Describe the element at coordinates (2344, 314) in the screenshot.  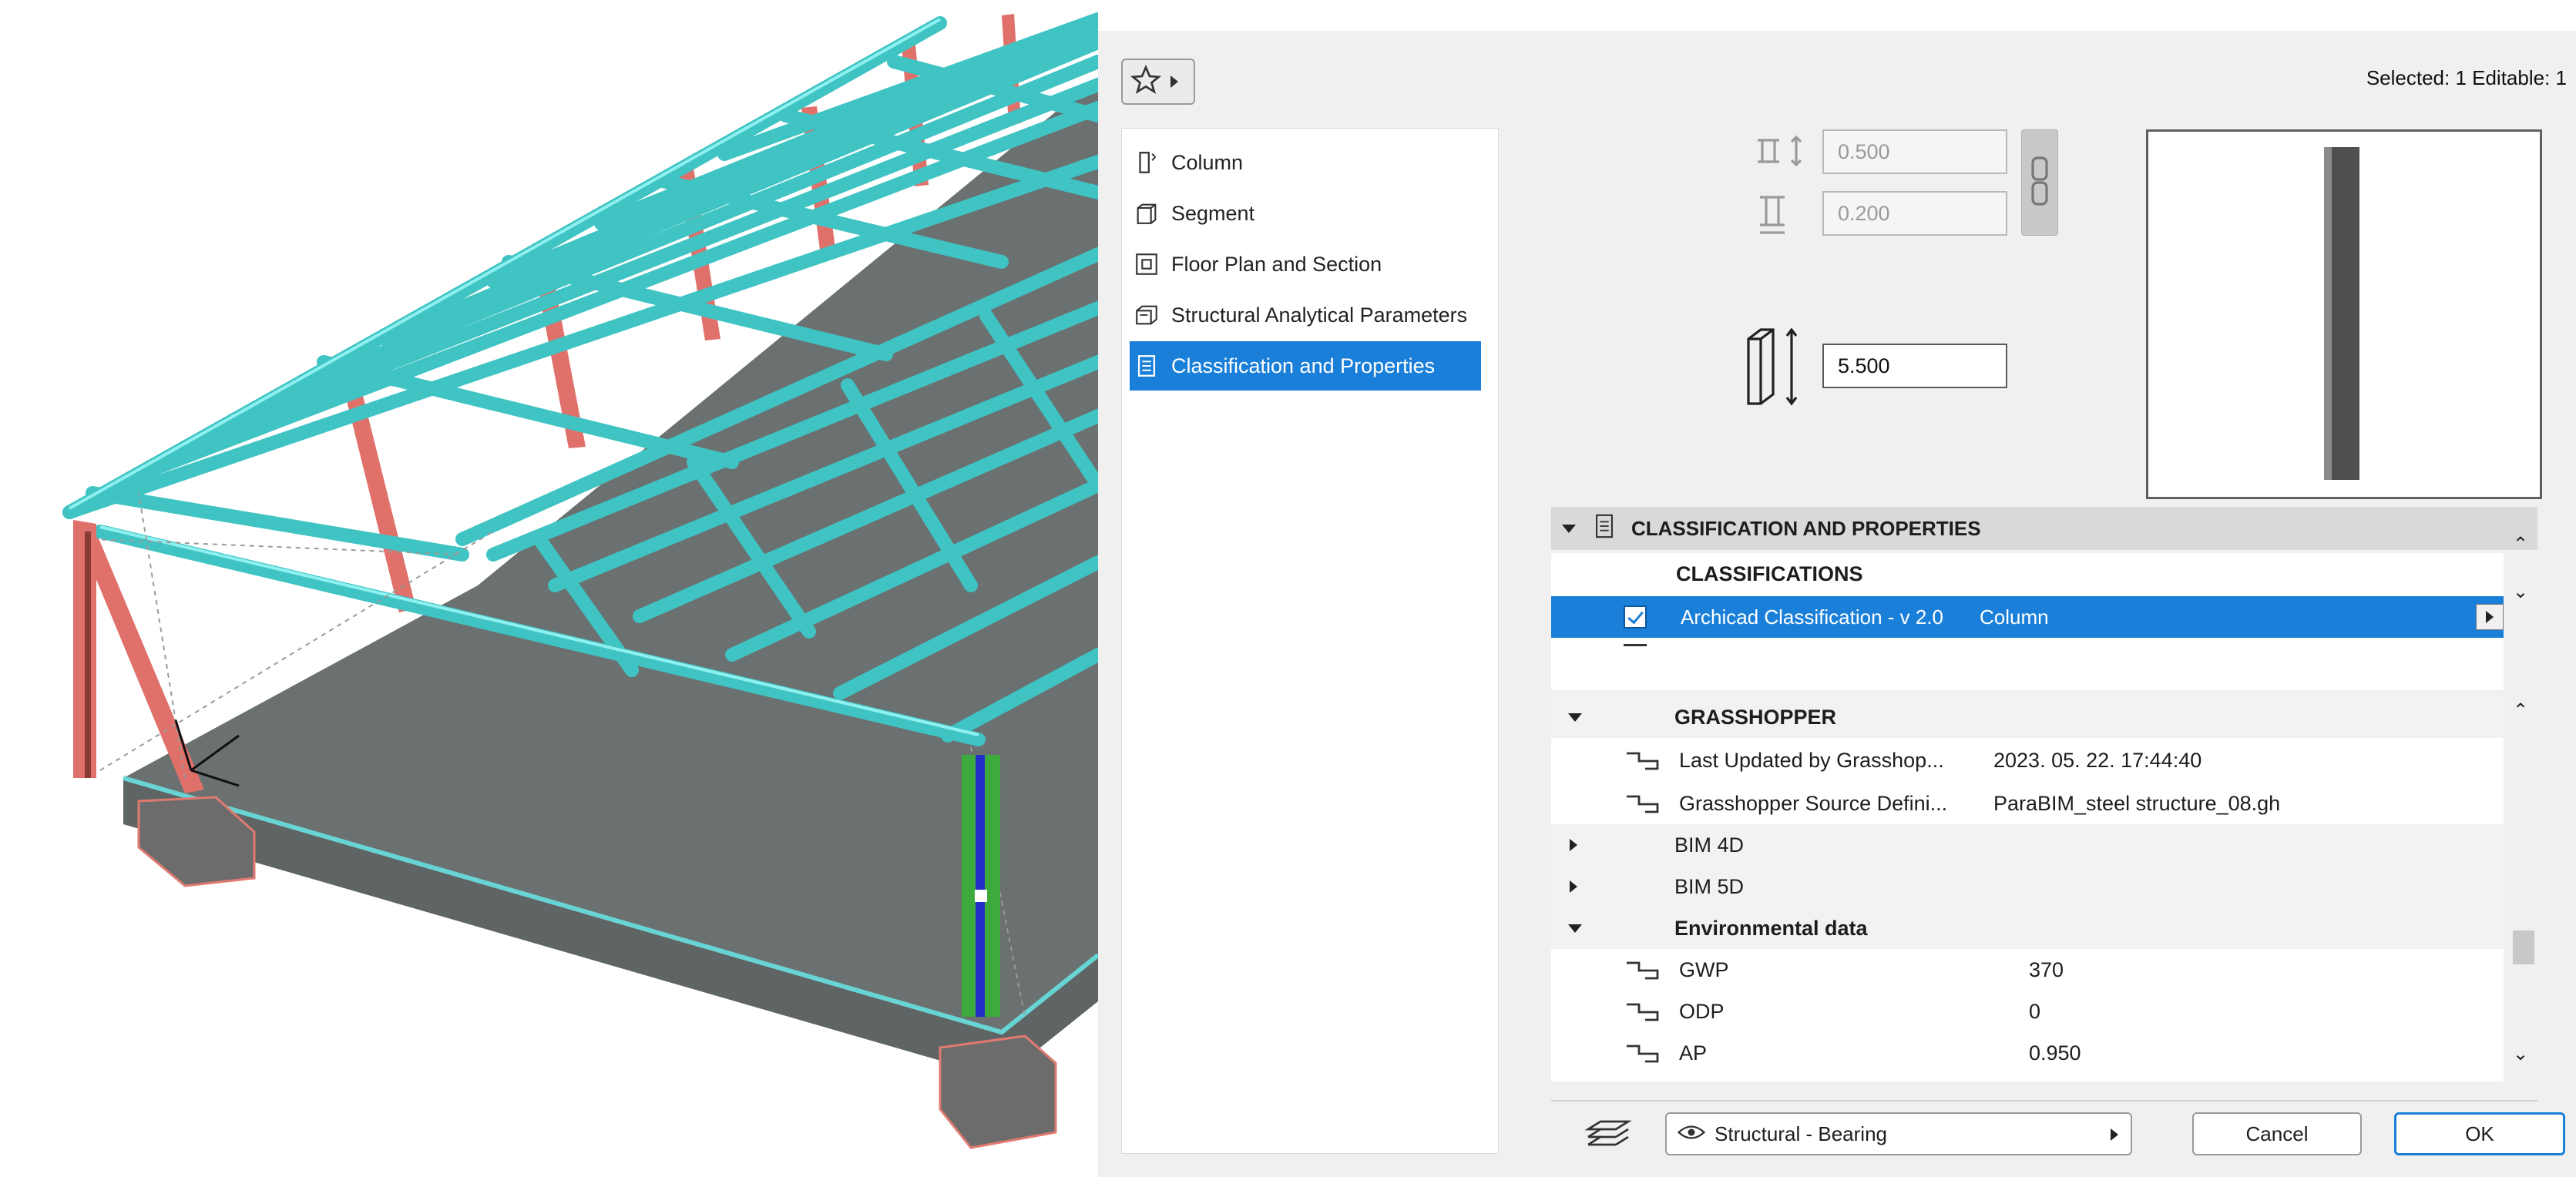
I see `column-preview` at that location.